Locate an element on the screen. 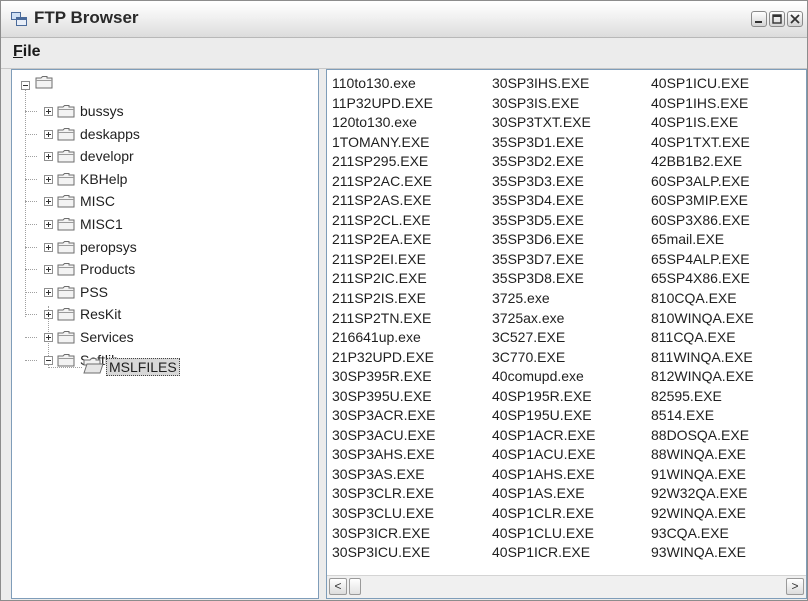 This screenshot has width=808, height=601. file-item: 35SP3D3.EXE is located at coordinates (544, 182).